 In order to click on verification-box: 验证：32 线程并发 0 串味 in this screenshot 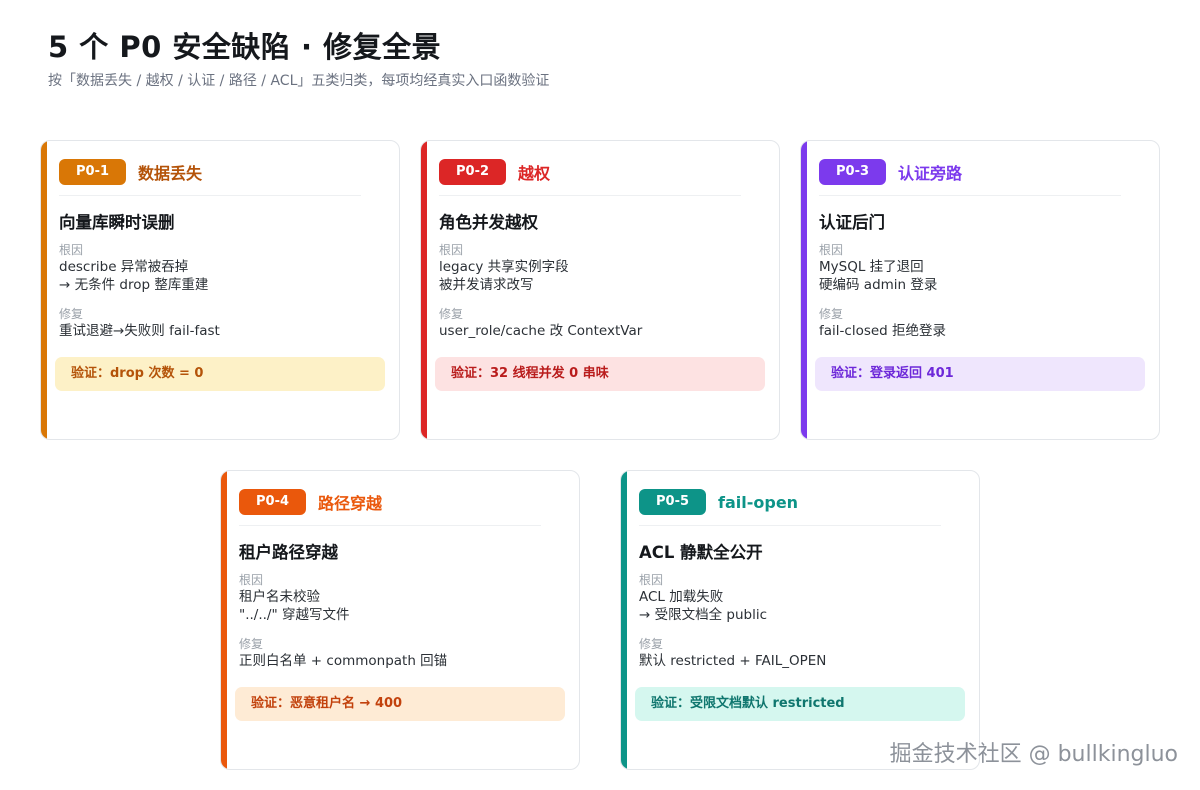, I will do `click(600, 374)`.